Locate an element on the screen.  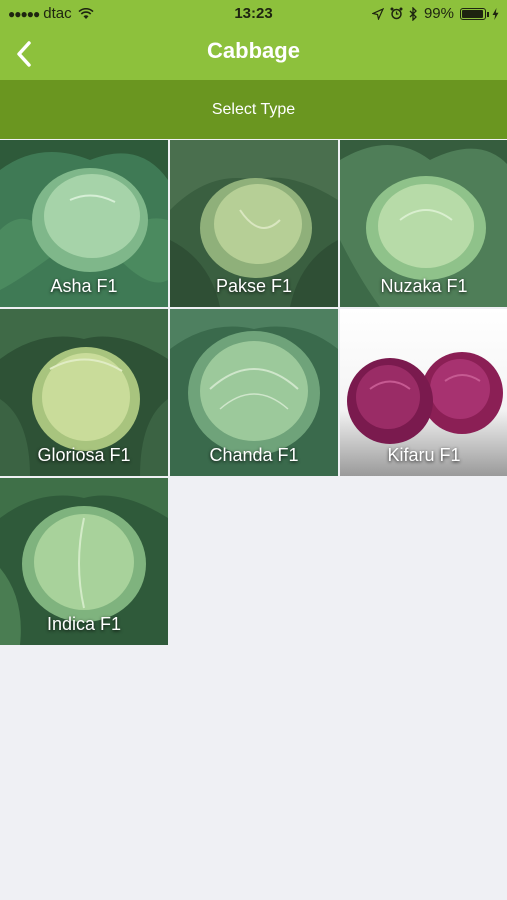
variety-tile-asha: Asha F1 is located at coordinates (84, 223).